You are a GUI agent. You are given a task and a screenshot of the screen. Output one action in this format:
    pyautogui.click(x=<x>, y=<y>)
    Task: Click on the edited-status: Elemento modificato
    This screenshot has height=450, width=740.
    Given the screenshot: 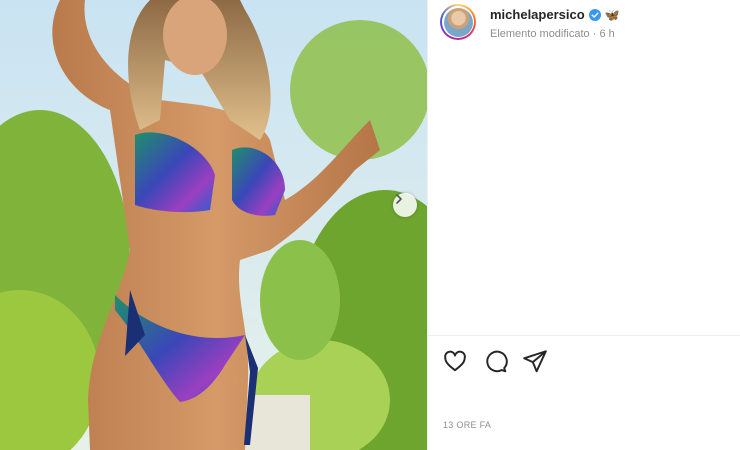 What is the action you would take?
    pyautogui.click(x=540, y=33)
    